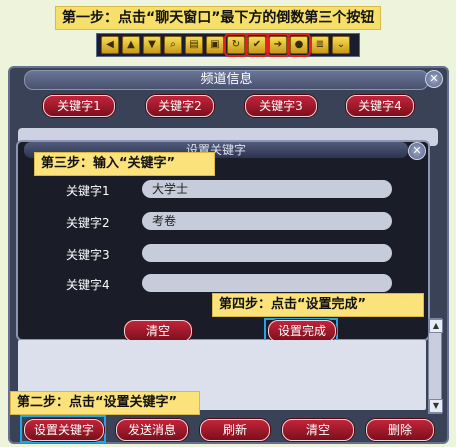 Image resolution: width=456 pixels, height=447 pixels. I want to click on clear-keywords-button: 清空, so click(158, 331).